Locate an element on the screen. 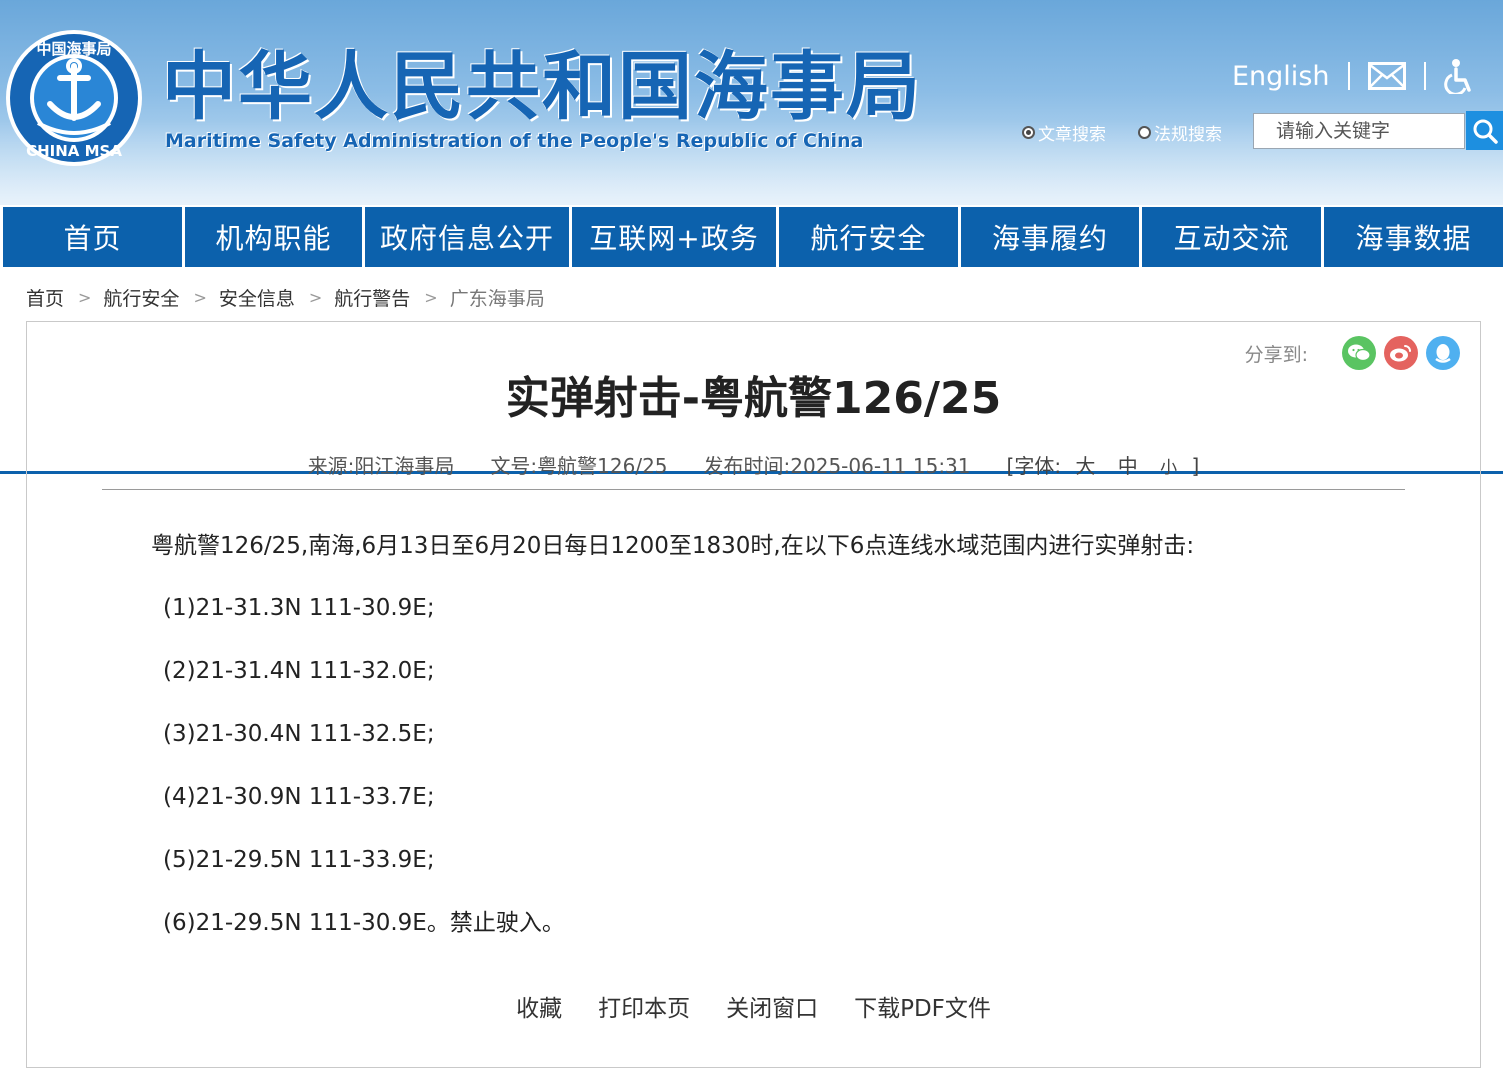 This screenshot has height=1083, width=1503. nav-maritime-data: 海事数据 is located at coordinates (1413, 237).